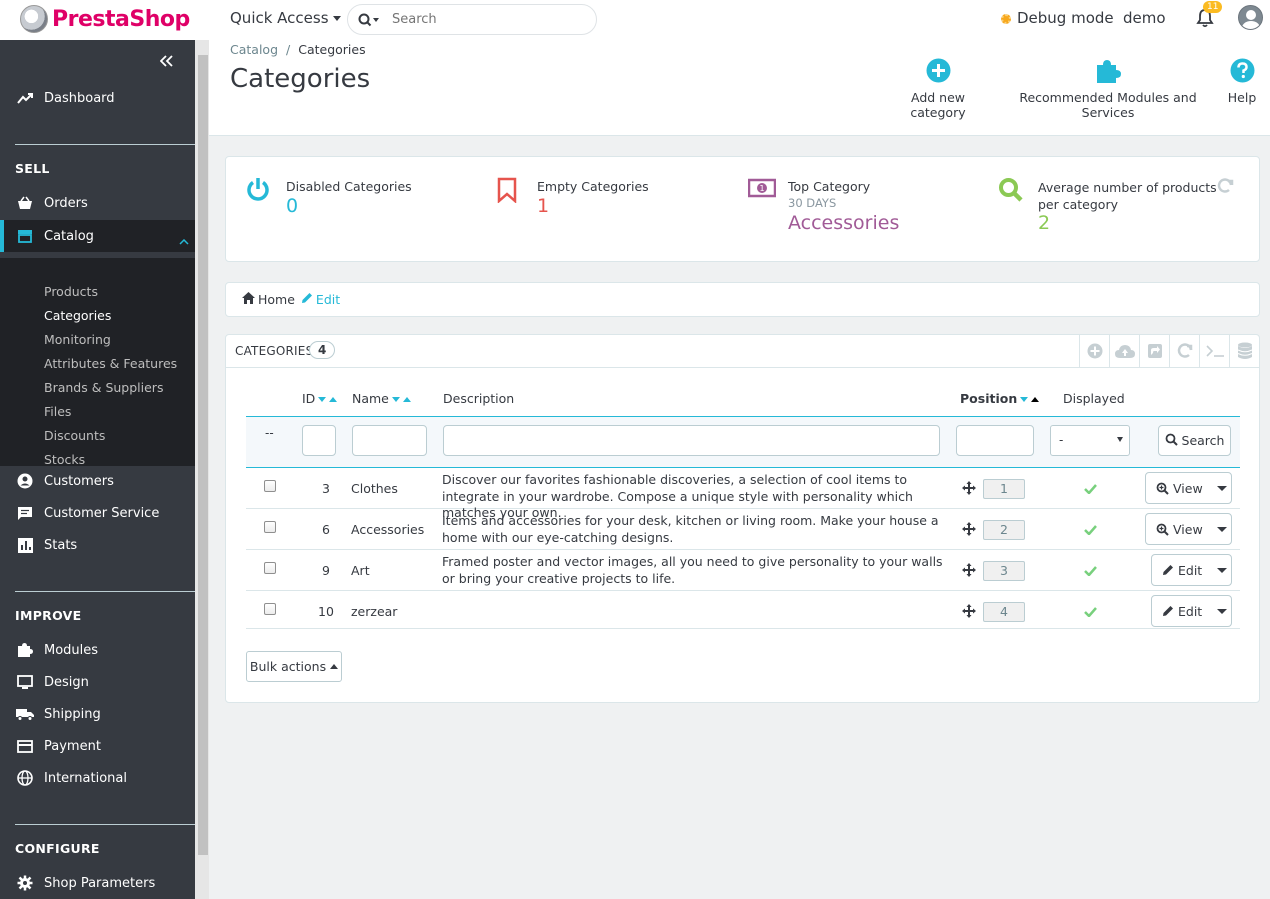 The image size is (1270, 899). What do you see at coordinates (269, 433) in the screenshot?
I see `bulk-filter-placeholder: --` at bounding box center [269, 433].